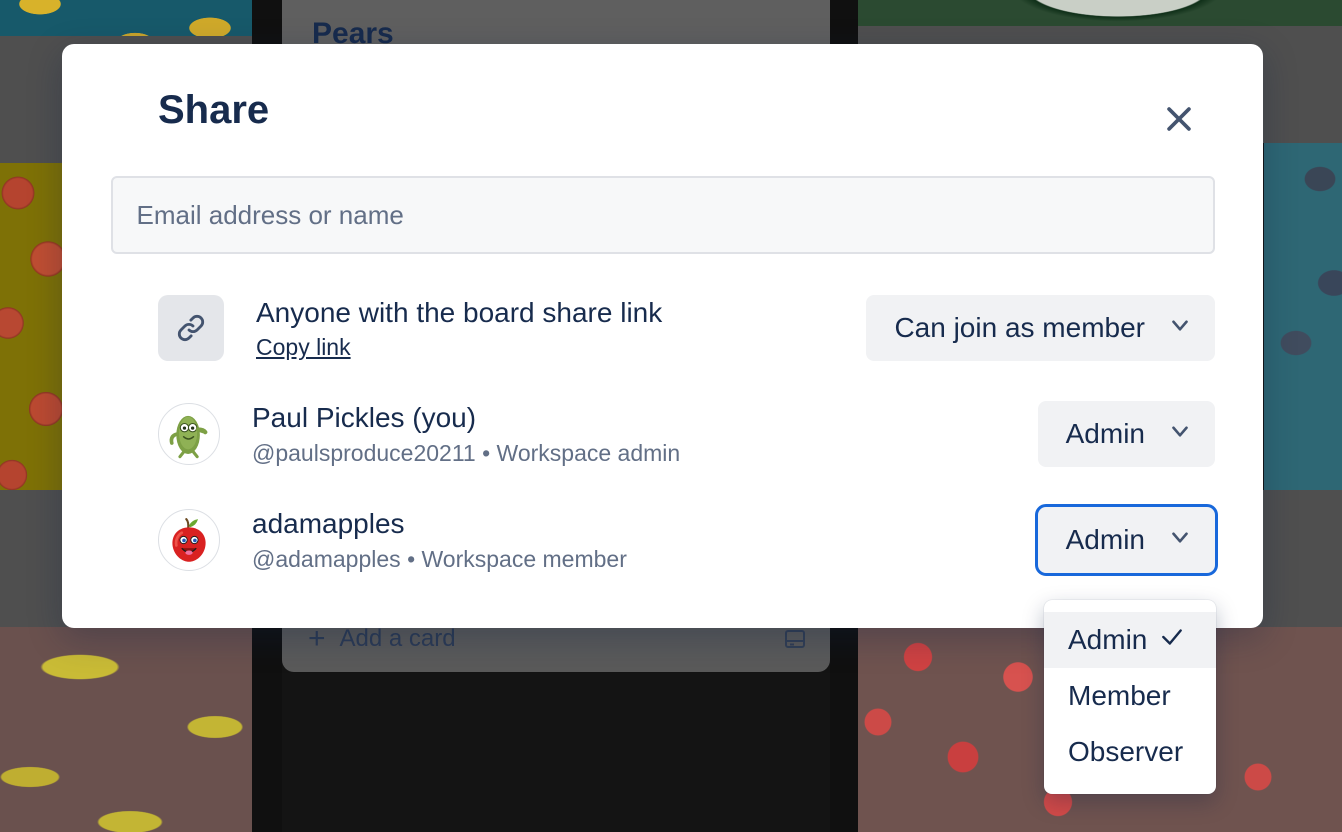 This screenshot has height=832, width=1342. What do you see at coordinates (214, 110) in the screenshot?
I see `page-title: Share` at bounding box center [214, 110].